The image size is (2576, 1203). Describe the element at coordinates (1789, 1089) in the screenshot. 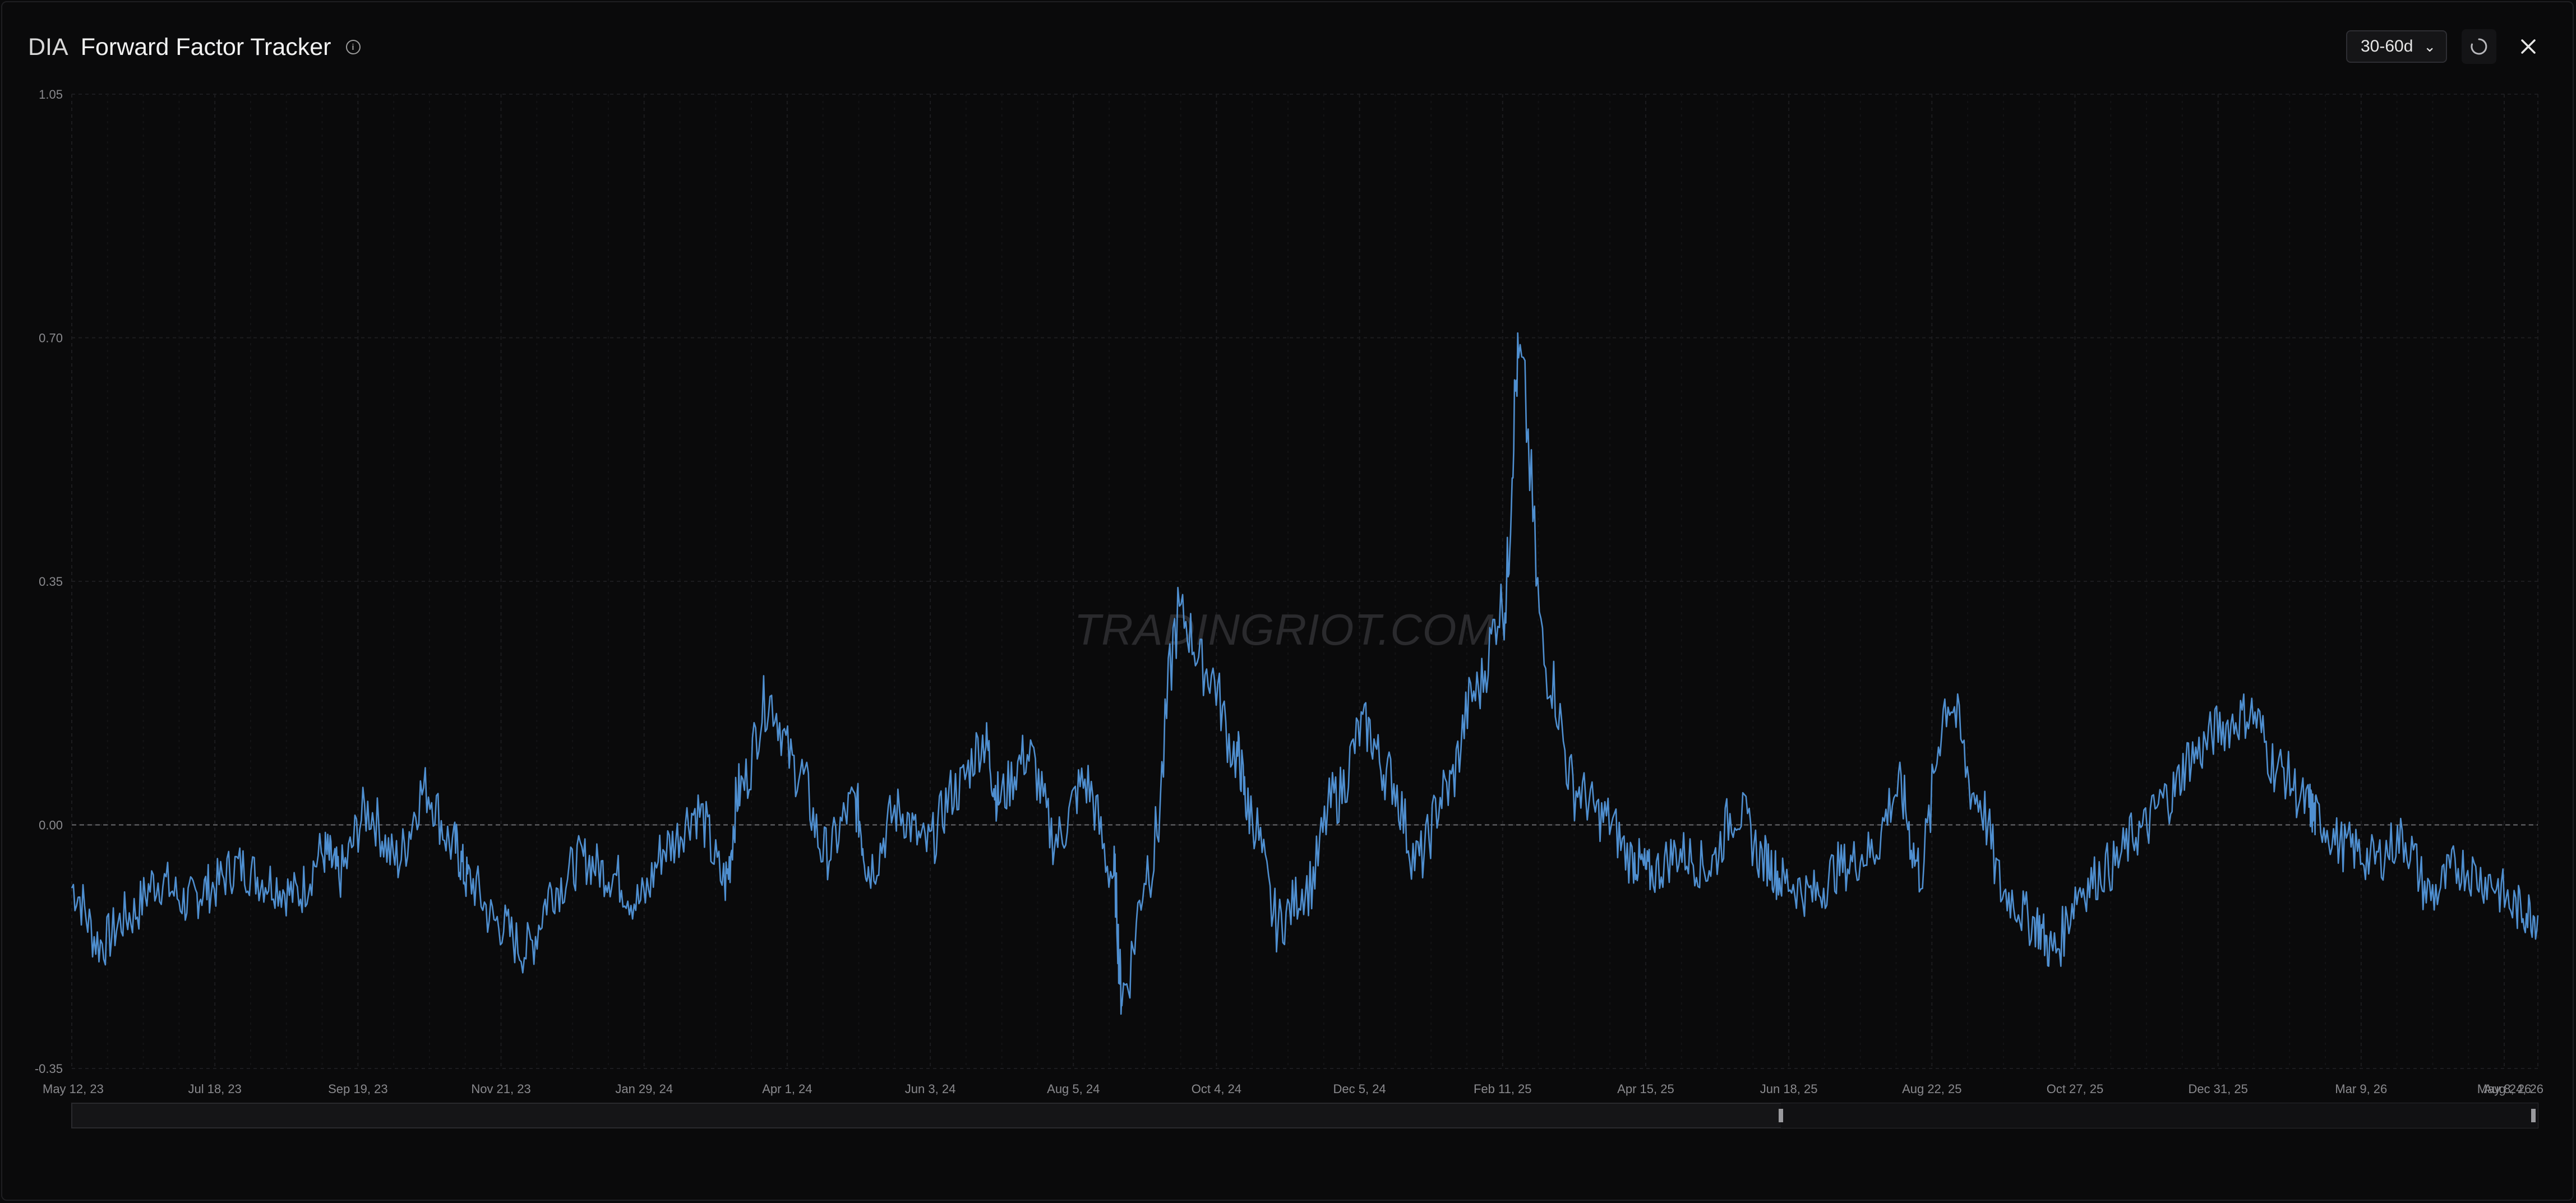

I see `x-tick-label: Jun 18, 25` at that location.